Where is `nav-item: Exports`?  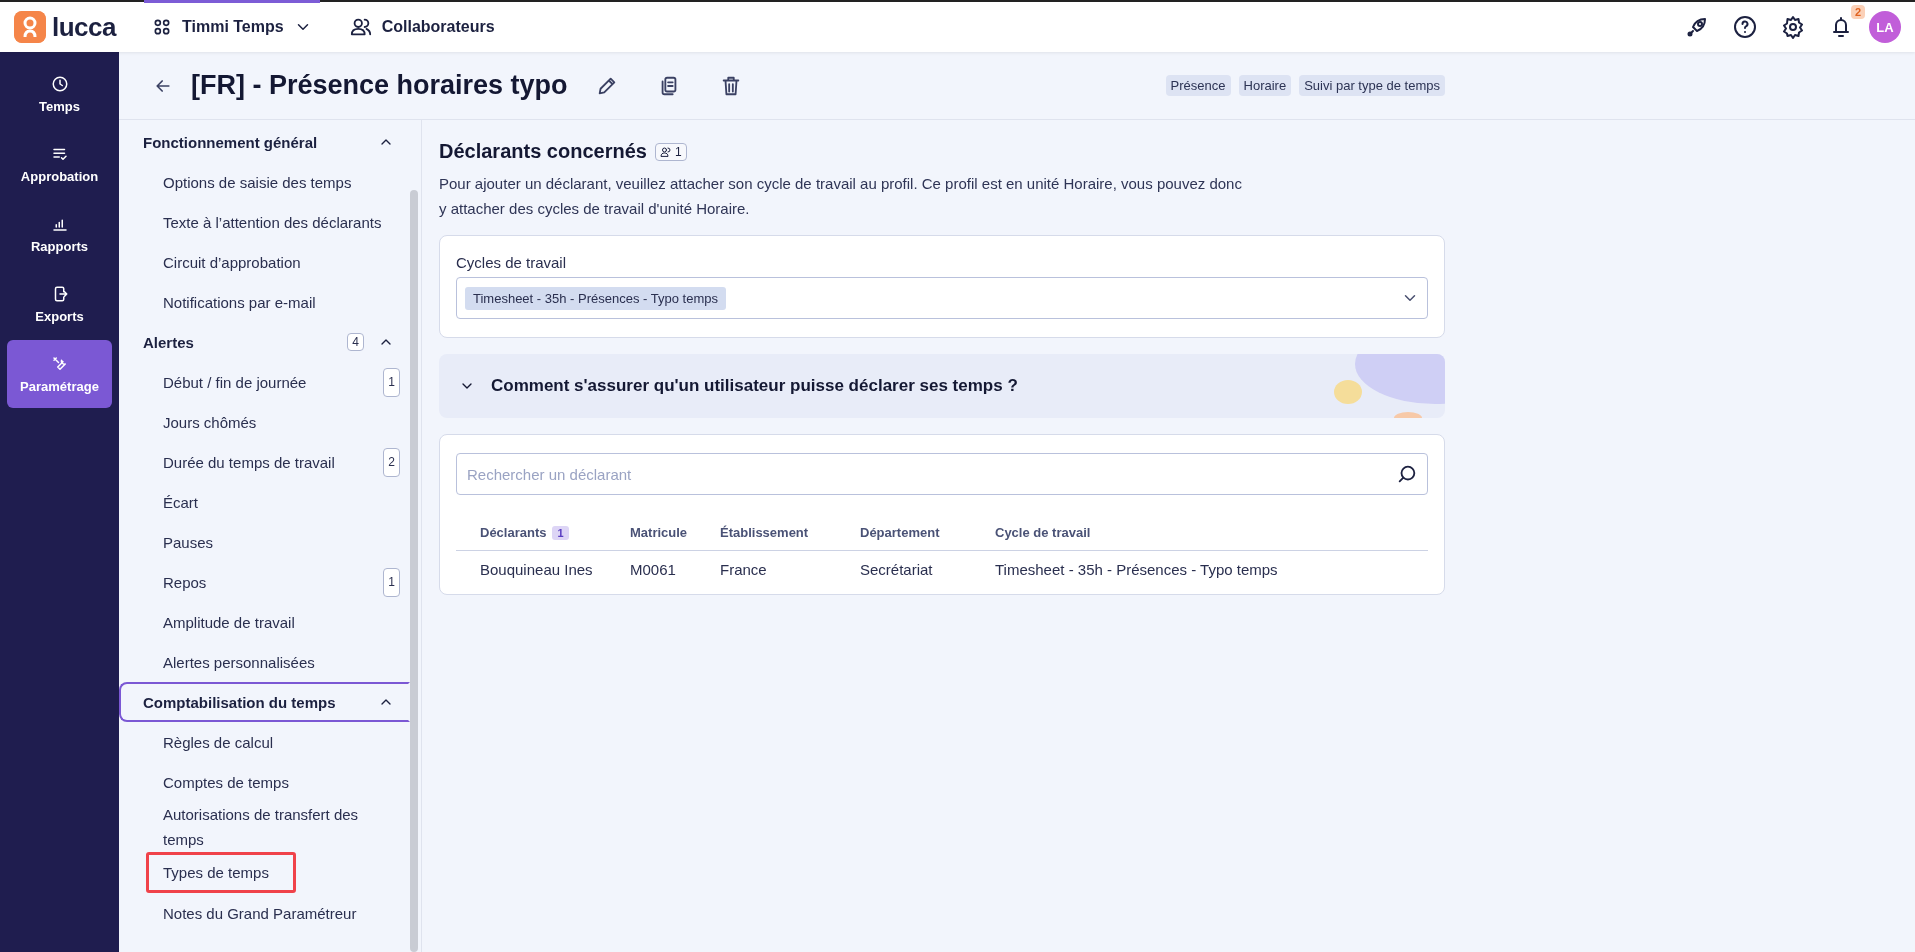 nav-item: Exports is located at coordinates (59, 304).